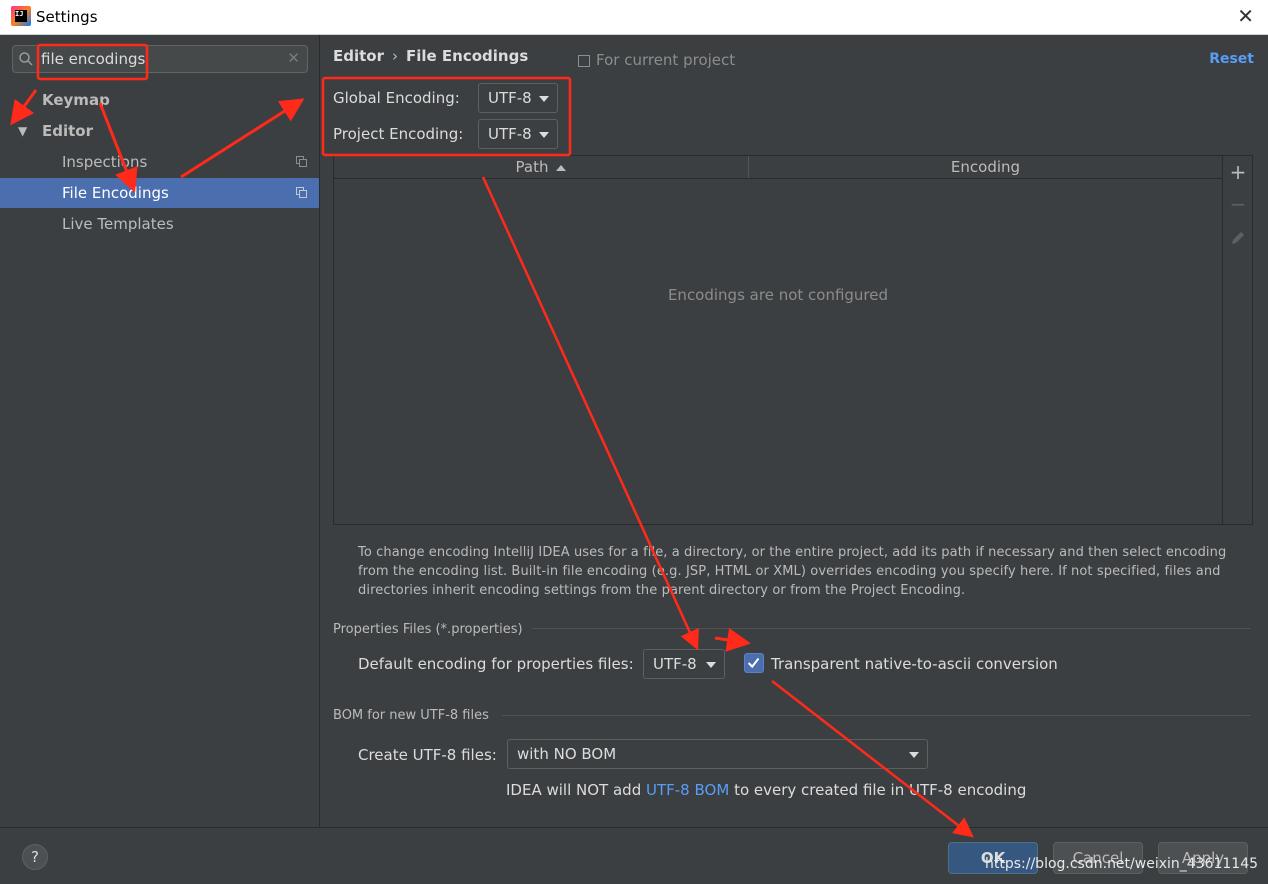  I want to click on reset-link: Reset, so click(1231, 59).